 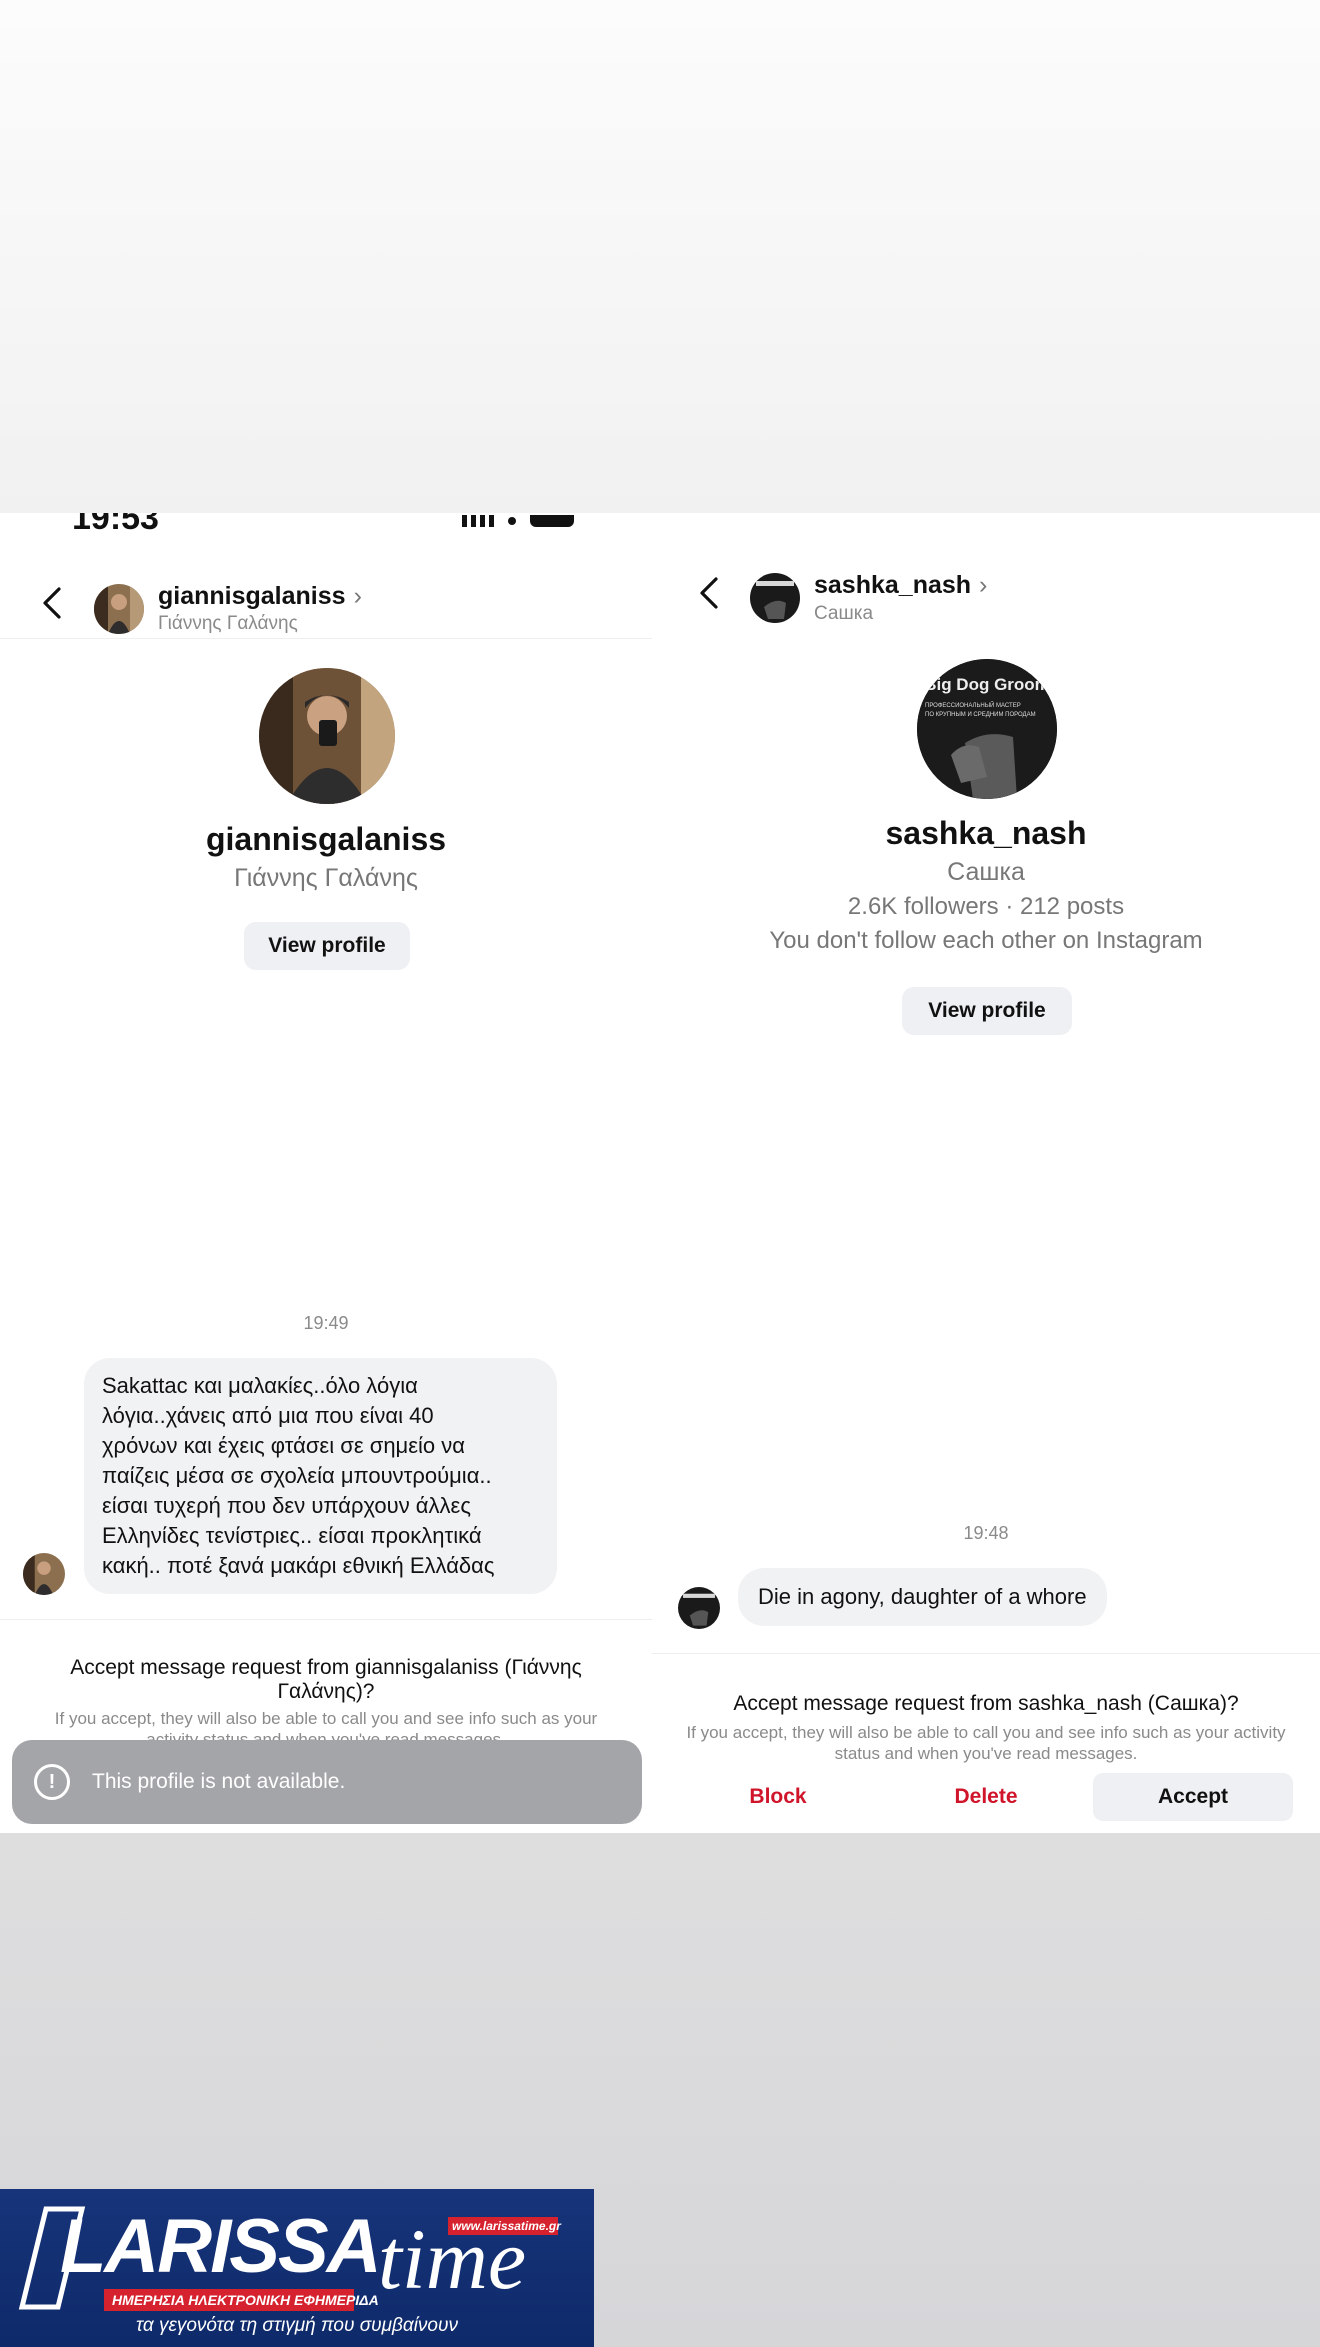 What do you see at coordinates (518, 521) in the screenshot?
I see `status-icons` at bounding box center [518, 521].